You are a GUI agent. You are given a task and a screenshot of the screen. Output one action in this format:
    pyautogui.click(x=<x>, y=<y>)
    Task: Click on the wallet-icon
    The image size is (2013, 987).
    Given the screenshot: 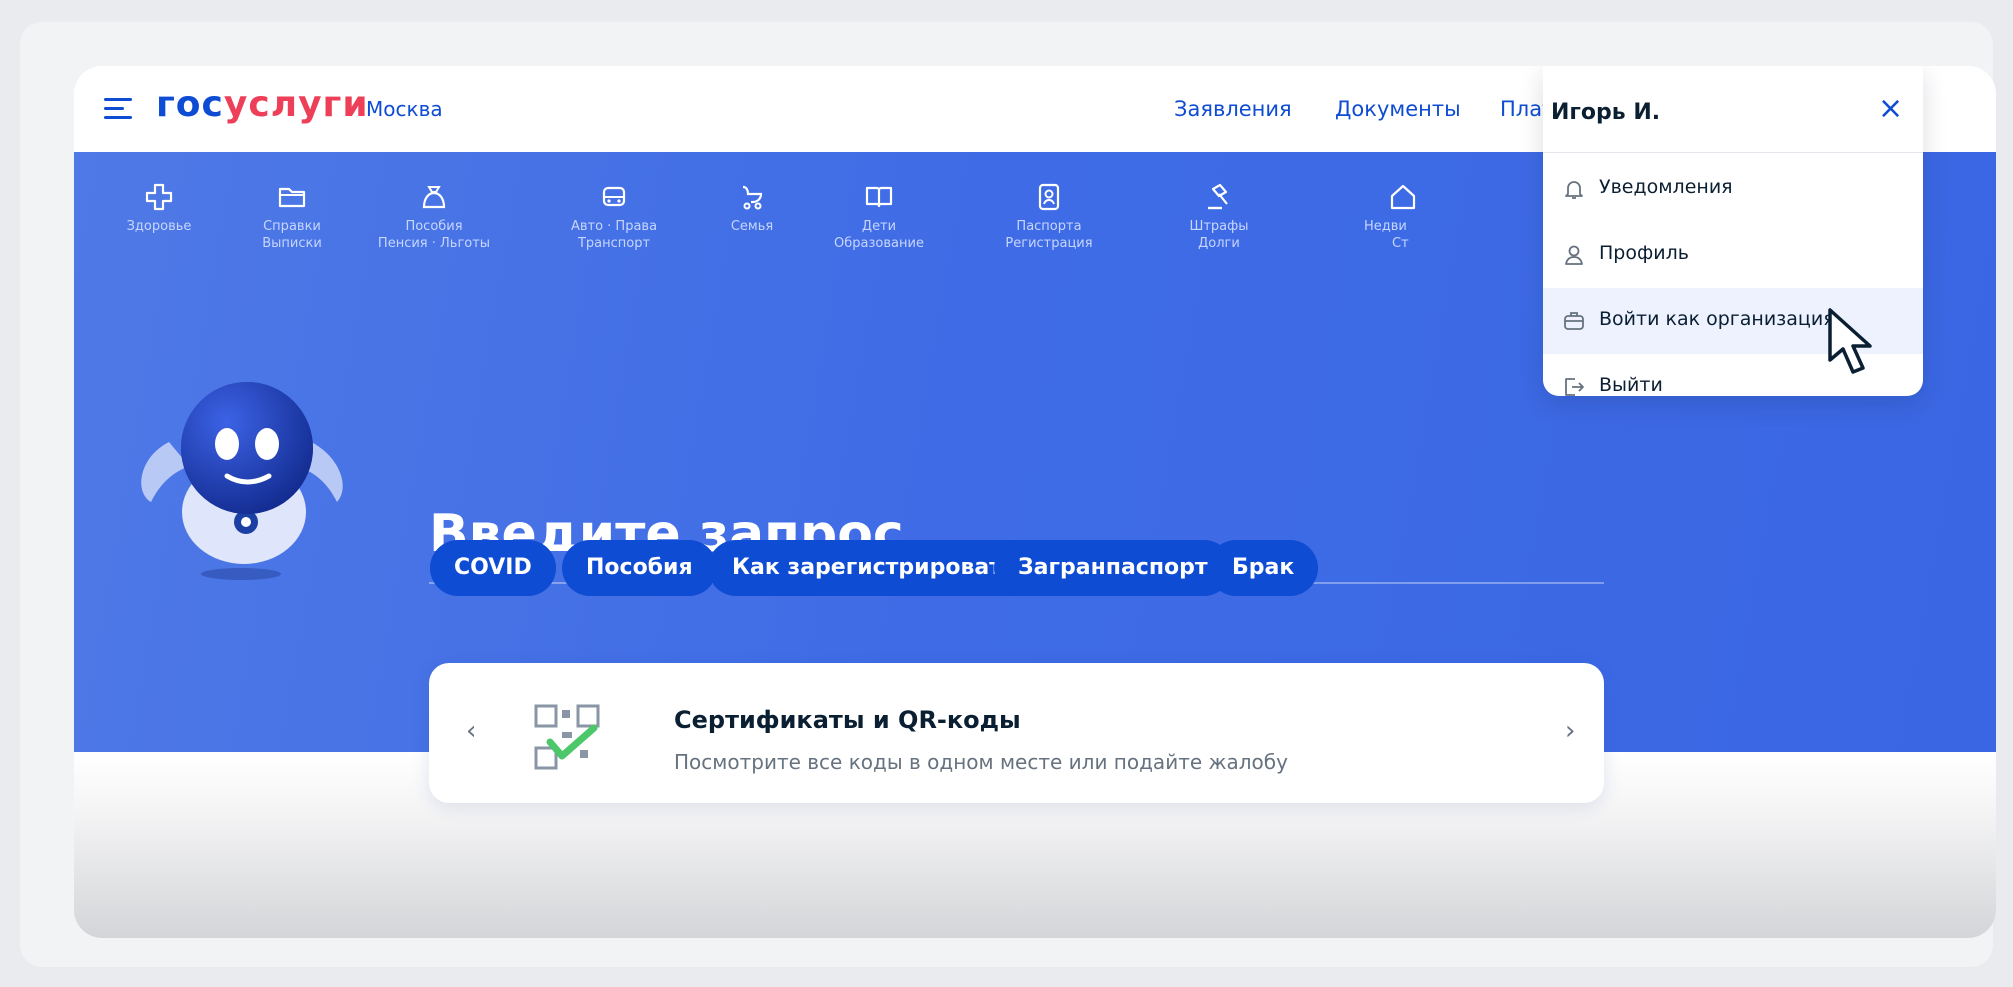 What is the action you would take?
    pyautogui.click(x=434, y=197)
    